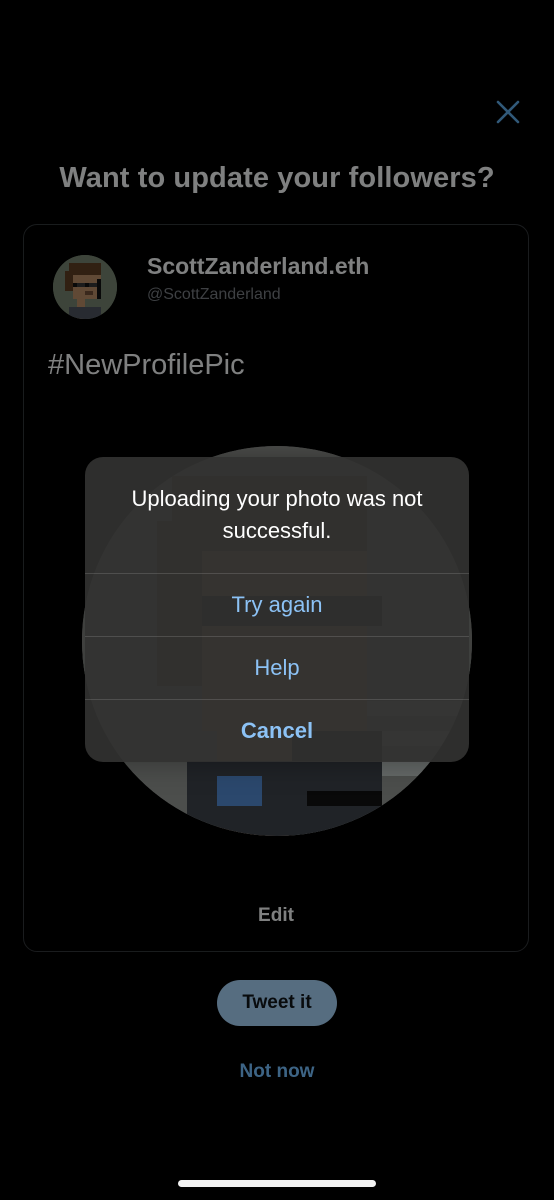 The height and width of the screenshot is (1200, 554). I want to click on tweet-text: #NewProfilePic, so click(146, 365).